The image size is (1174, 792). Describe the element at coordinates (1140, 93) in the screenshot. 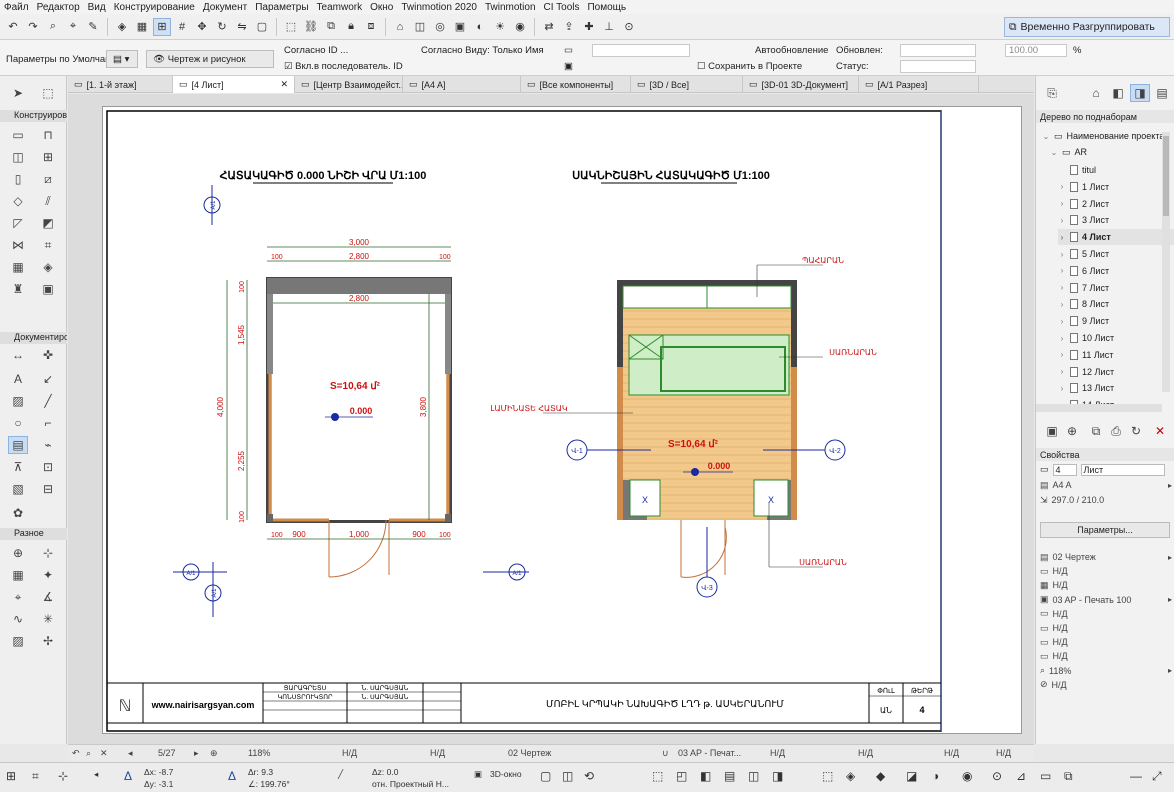

I see `layout-book-icon: ◨` at that location.